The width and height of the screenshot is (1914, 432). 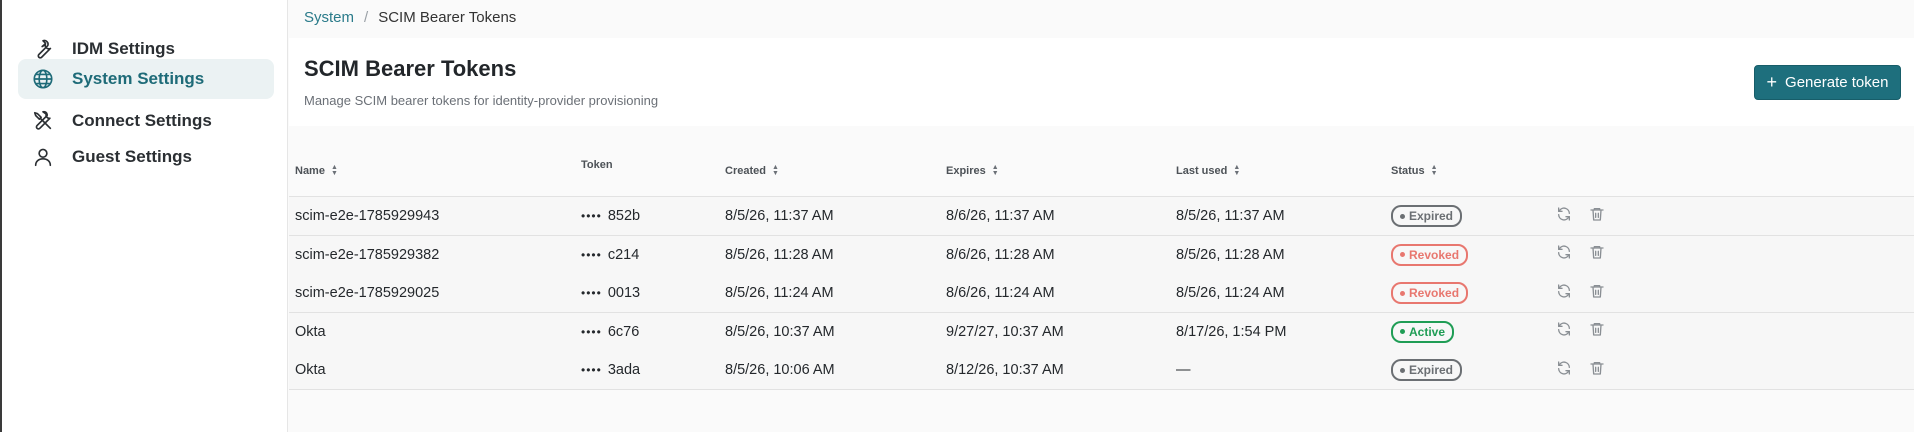 What do you see at coordinates (779, 293) in the screenshot?
I see `created-date: 8/5/26, 11:24 AM` at bounding box center [779, 293].